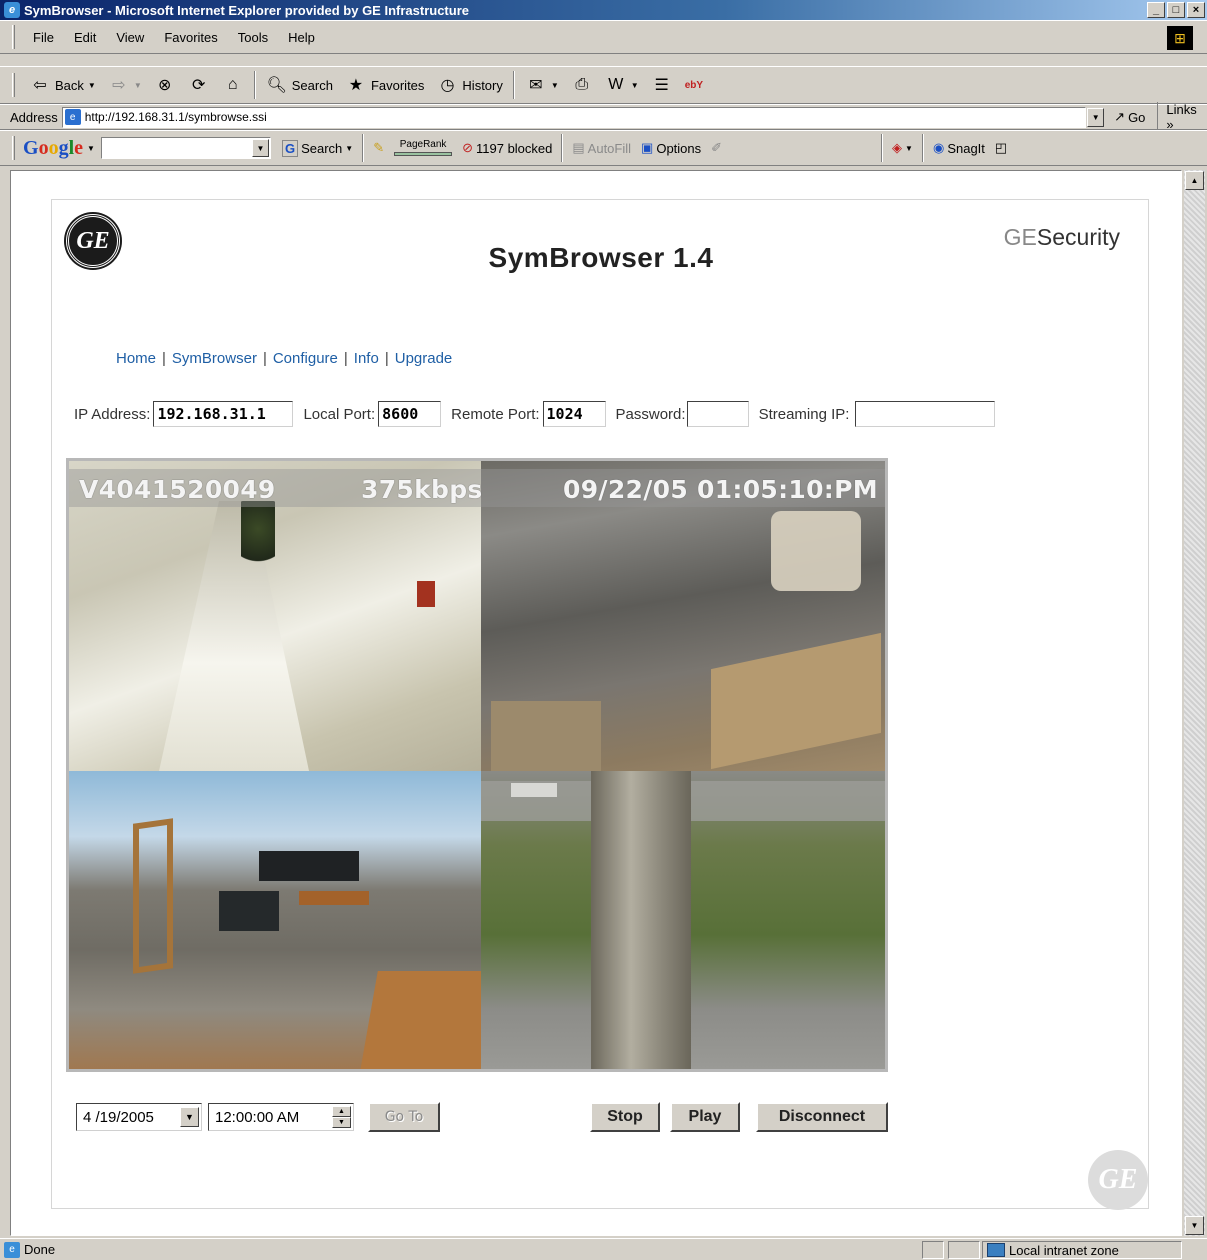 Image resolution: width=1207 pixels, height=1260 pixels. Describe the element at coordinates (938, 147) in the screenshot. I see `snagit-icon: ◉` at that location.